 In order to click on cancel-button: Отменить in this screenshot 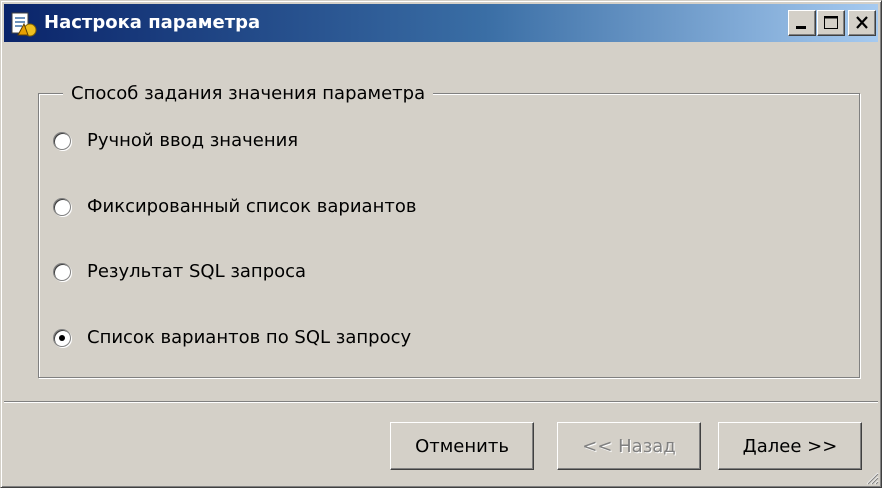, I will do `click(462, 446)`.